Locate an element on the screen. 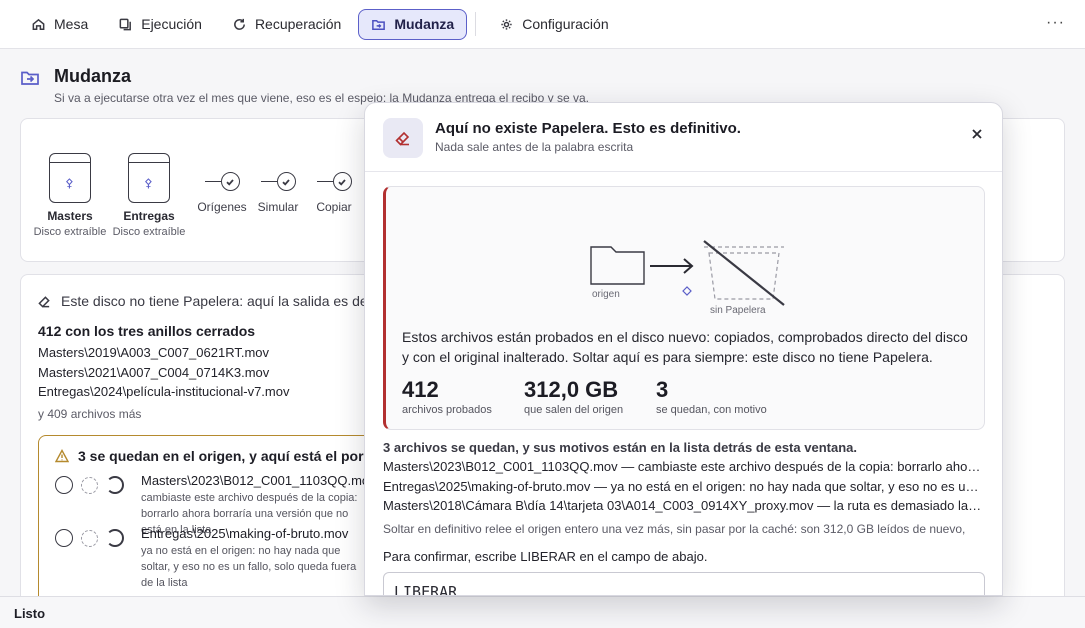  more-menu-button: ··· is located at coordinates (1055, 23).